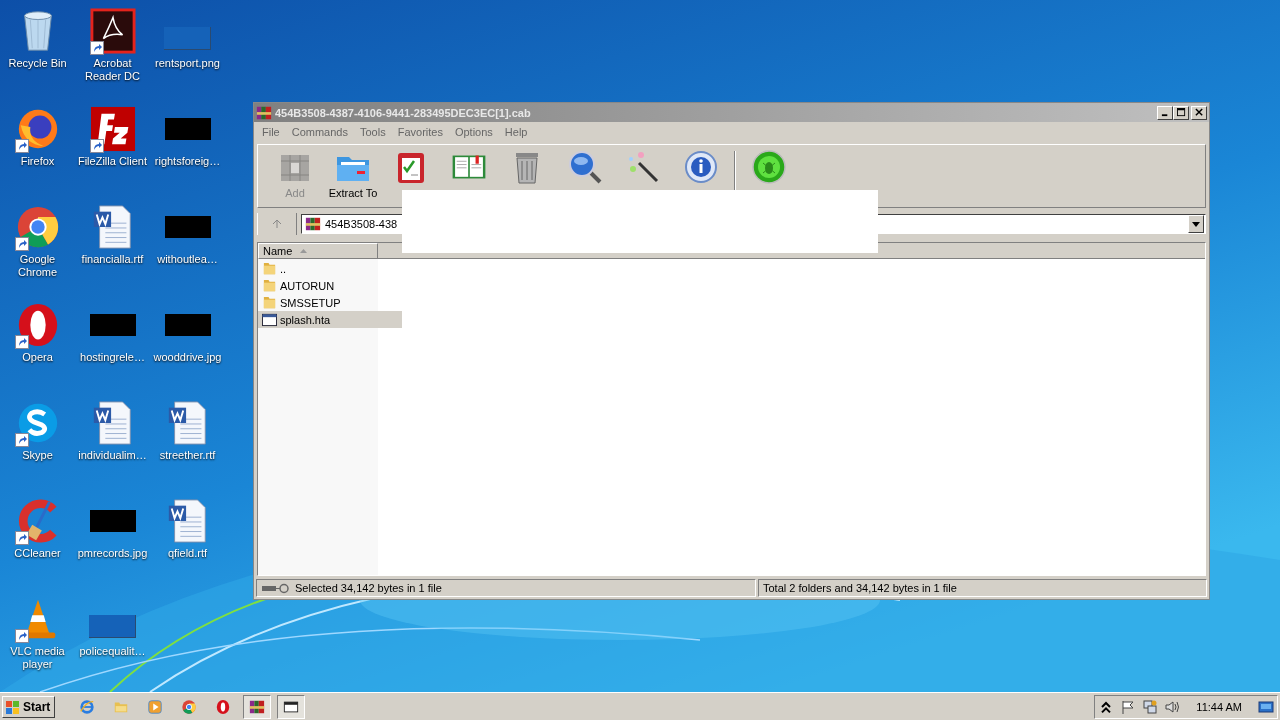  Describe the element at coordinates (37, 553) in the screenshot. I see `desktop-icon-label: CCleaner` at that location.